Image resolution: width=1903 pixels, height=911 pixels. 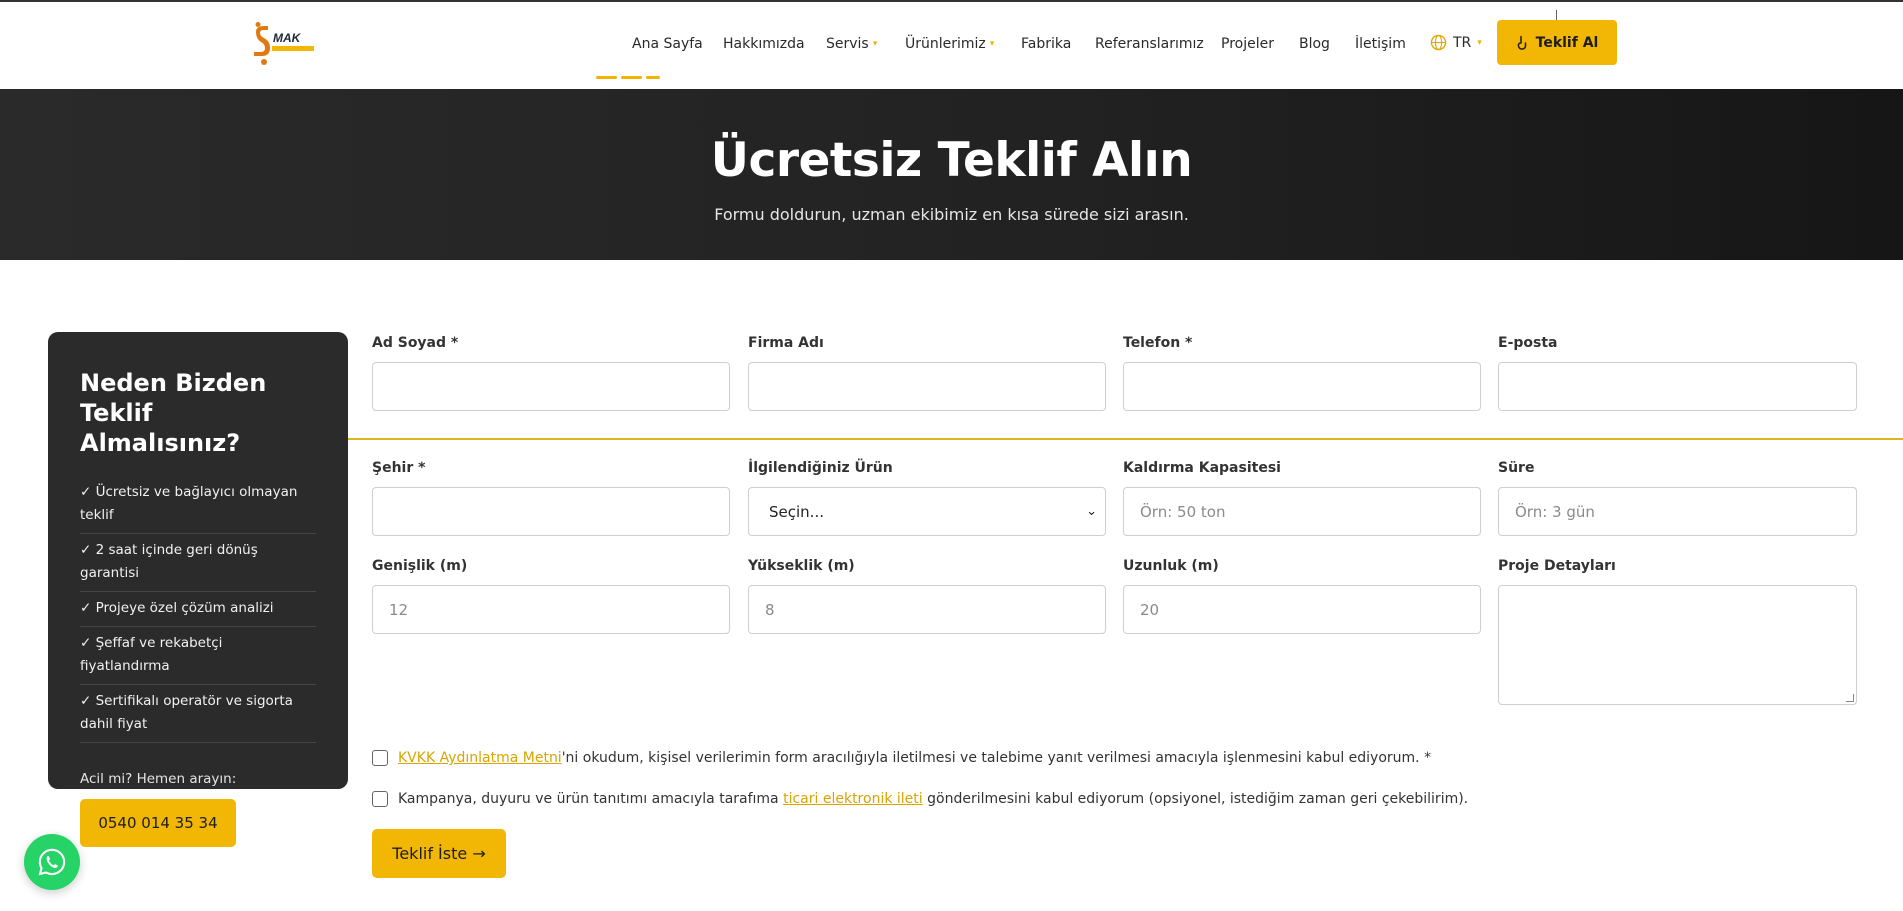 What do you see at coordinates (1302, 386) in the screenshot?
I see `phone-field` at bounding box center [1302, 386].